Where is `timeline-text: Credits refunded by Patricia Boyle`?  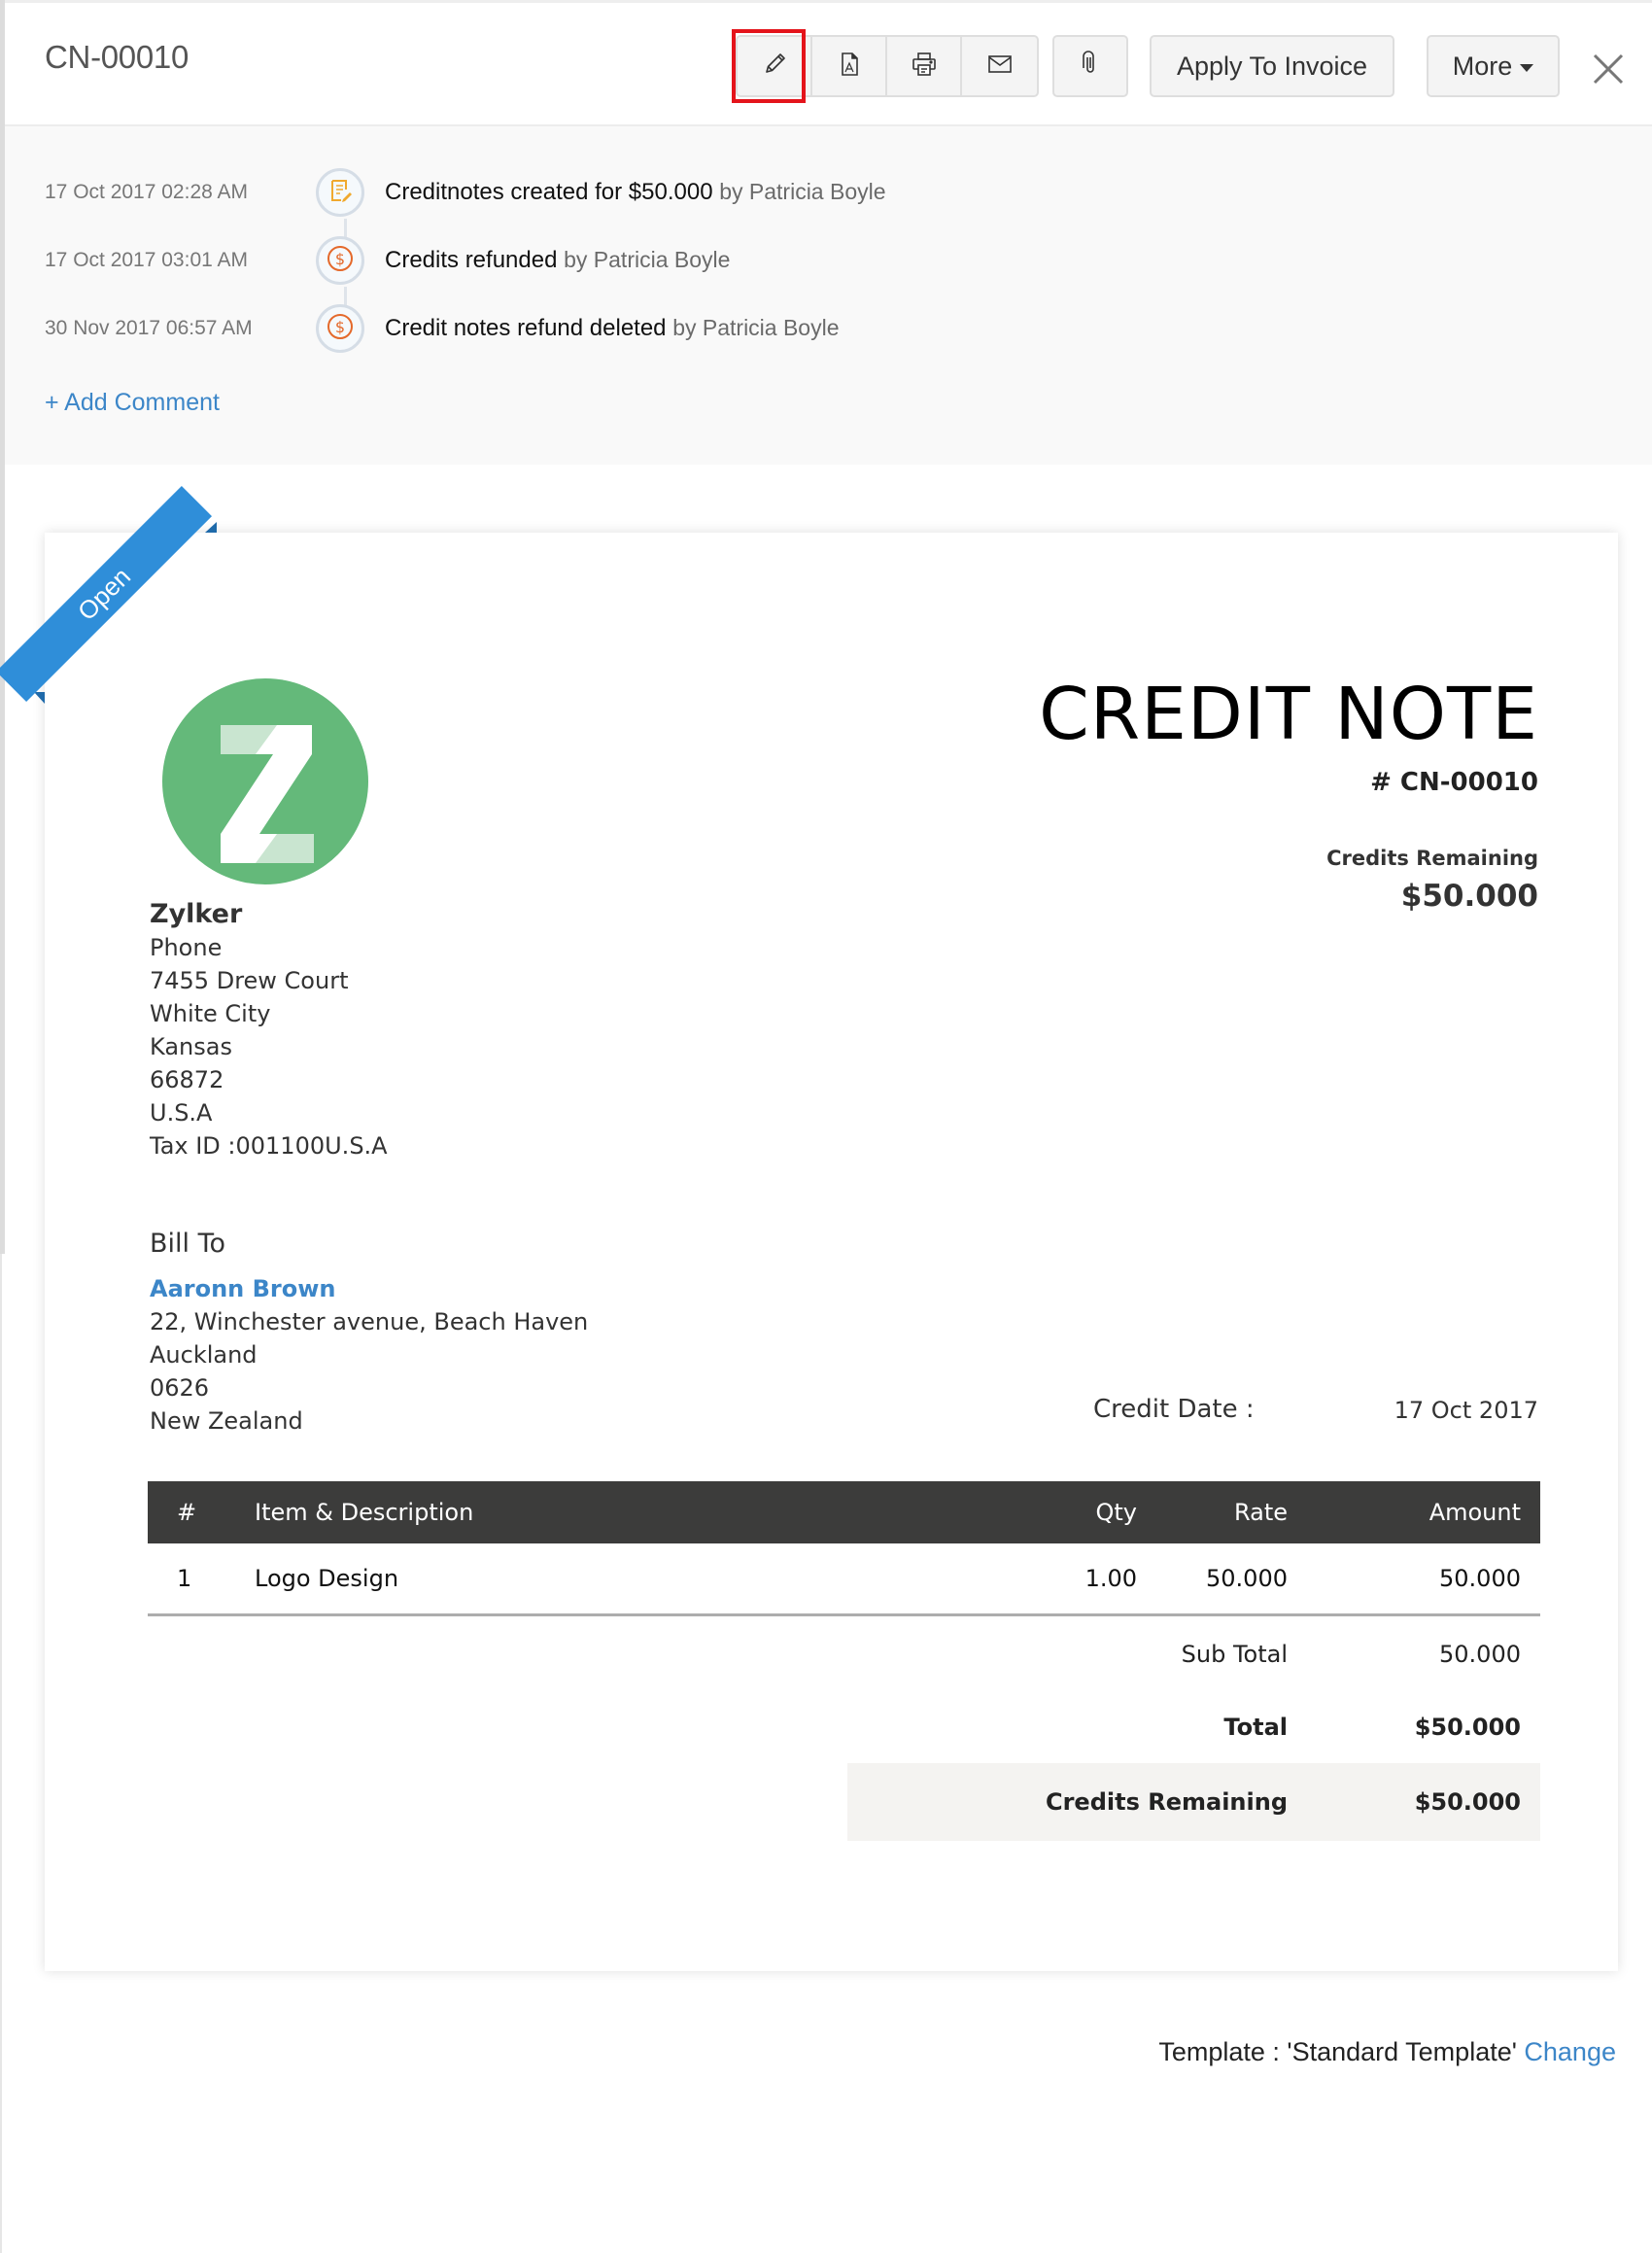 timeline-text: Credits refunded by Patricia Boyle is located at coordinates (558, 260).